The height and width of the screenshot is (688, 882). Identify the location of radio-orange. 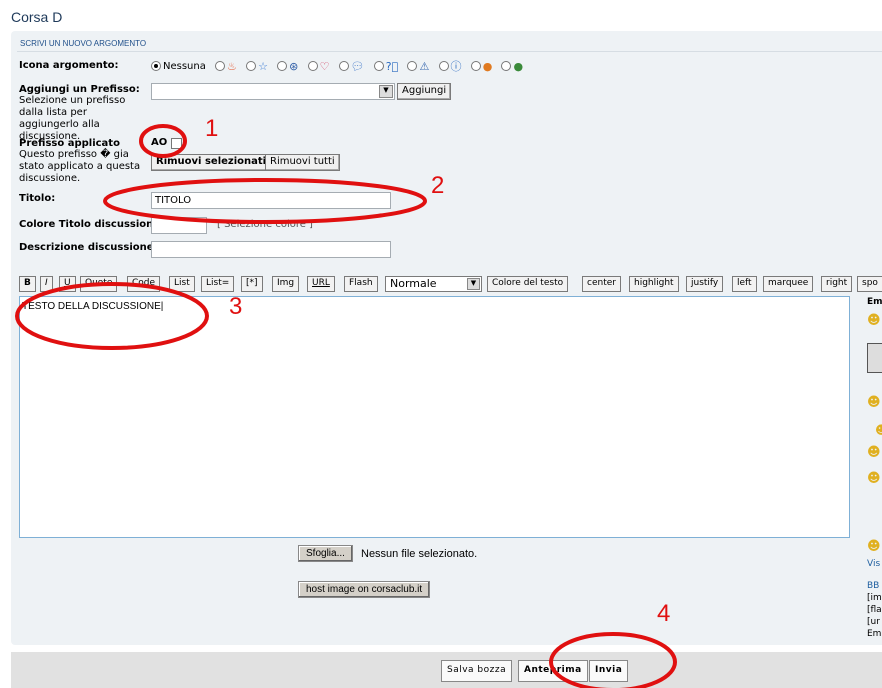
(475, 66).